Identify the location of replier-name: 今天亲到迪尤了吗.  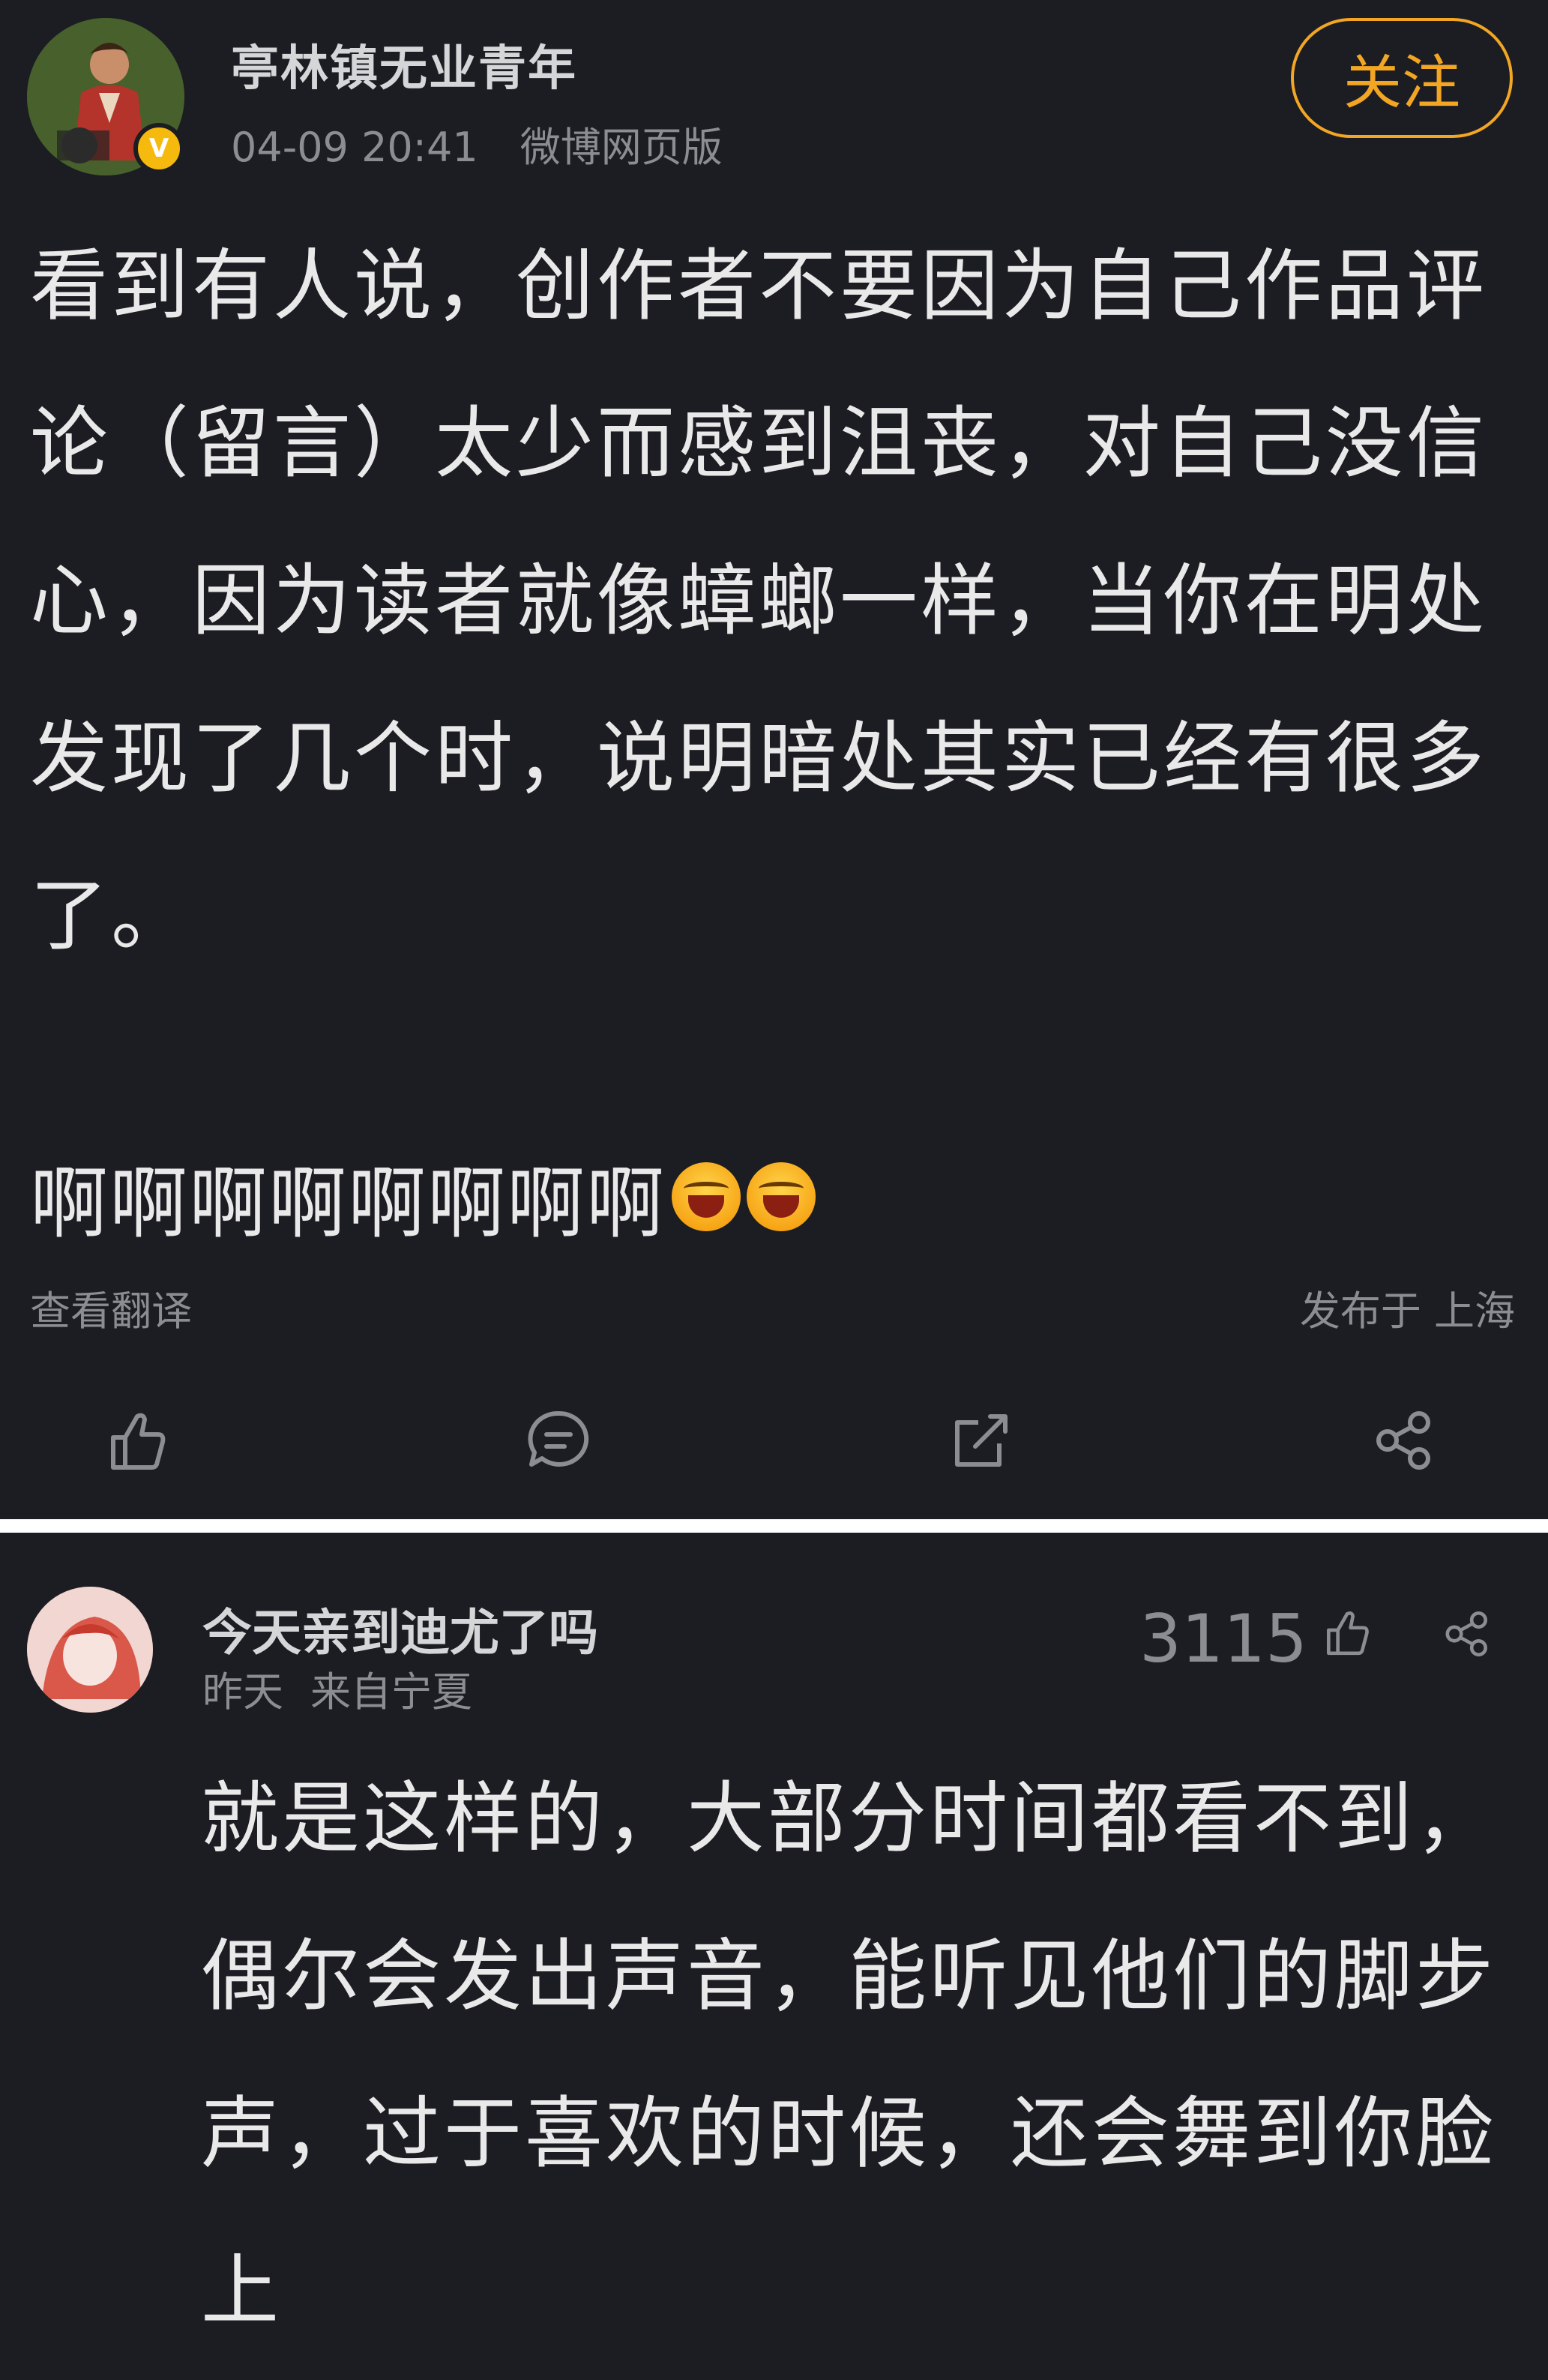
(400, 1629).